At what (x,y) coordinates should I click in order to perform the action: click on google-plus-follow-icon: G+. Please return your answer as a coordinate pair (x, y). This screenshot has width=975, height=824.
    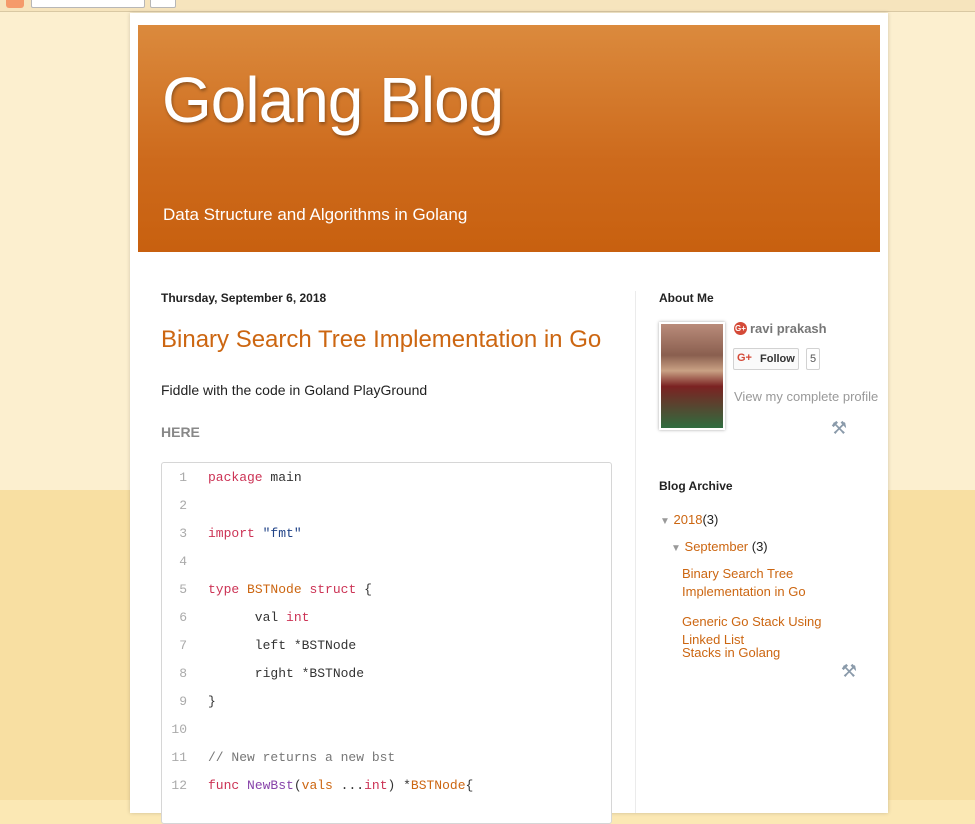
    Looking at the image, I should click on (744, 358).